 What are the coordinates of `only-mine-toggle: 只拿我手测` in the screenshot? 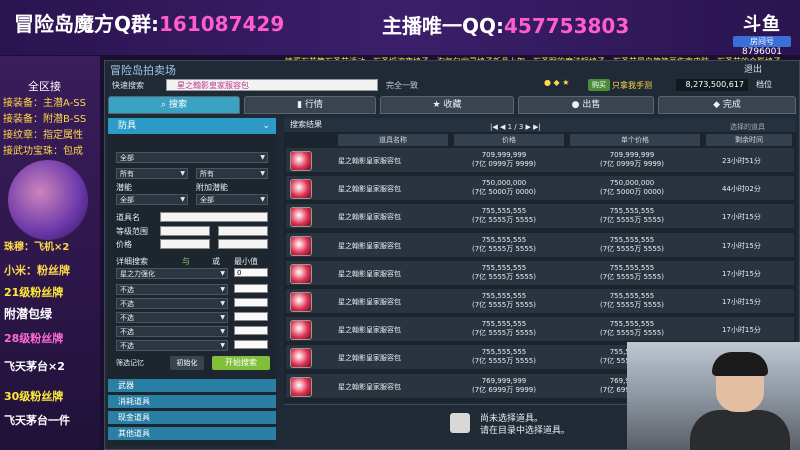 It's located at (632, 85).